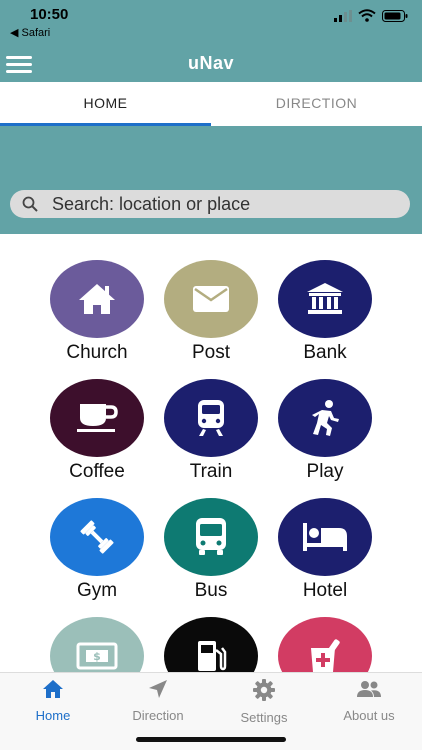  I want to click on money-icon: $, so click(97, 656).